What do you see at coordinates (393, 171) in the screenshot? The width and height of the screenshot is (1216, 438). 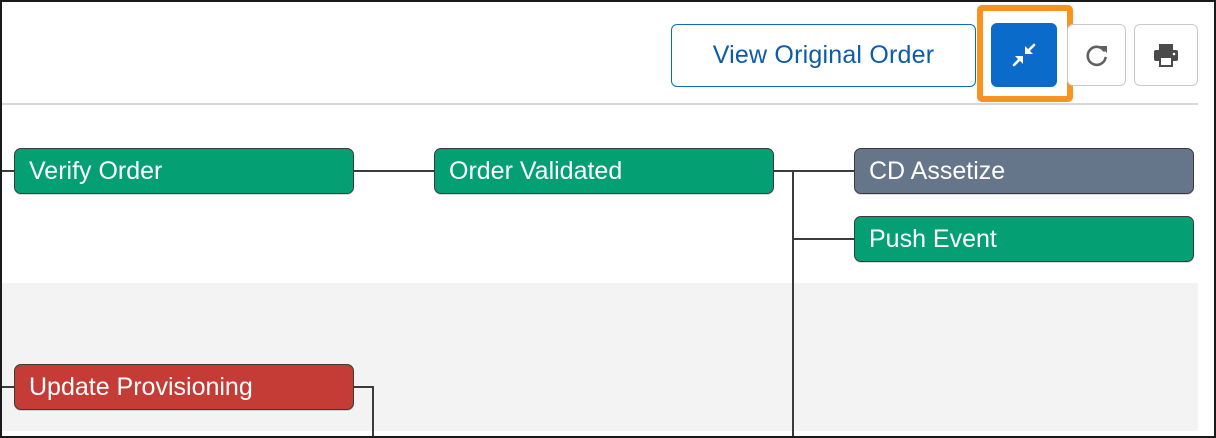 I see `connector-verify-to-validated` at bounding box center [393, 171].